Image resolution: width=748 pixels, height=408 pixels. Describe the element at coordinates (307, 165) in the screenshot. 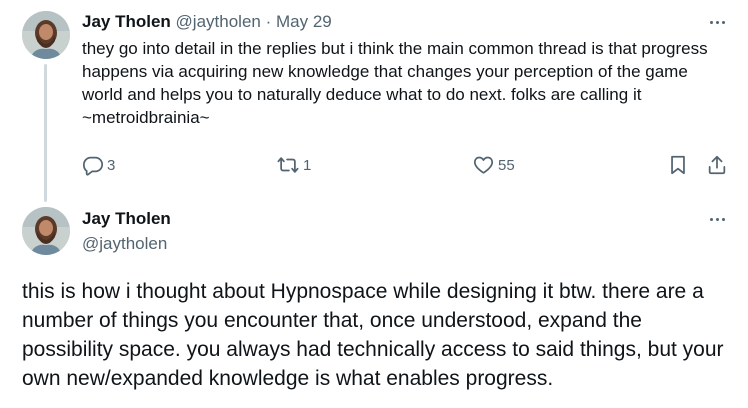

I see `retweet-count: 1` at that location.